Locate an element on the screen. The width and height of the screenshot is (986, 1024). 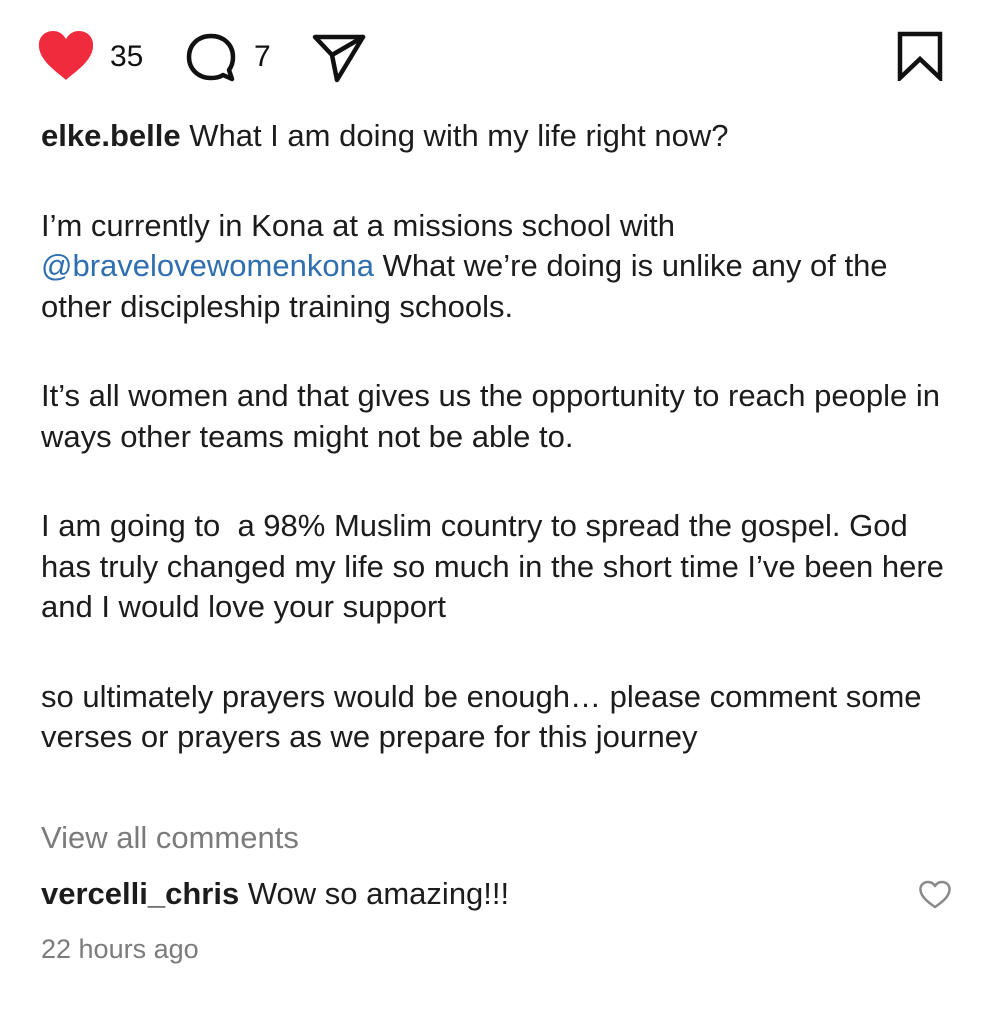
bookmark-icon is located at coordinates (920, 56).